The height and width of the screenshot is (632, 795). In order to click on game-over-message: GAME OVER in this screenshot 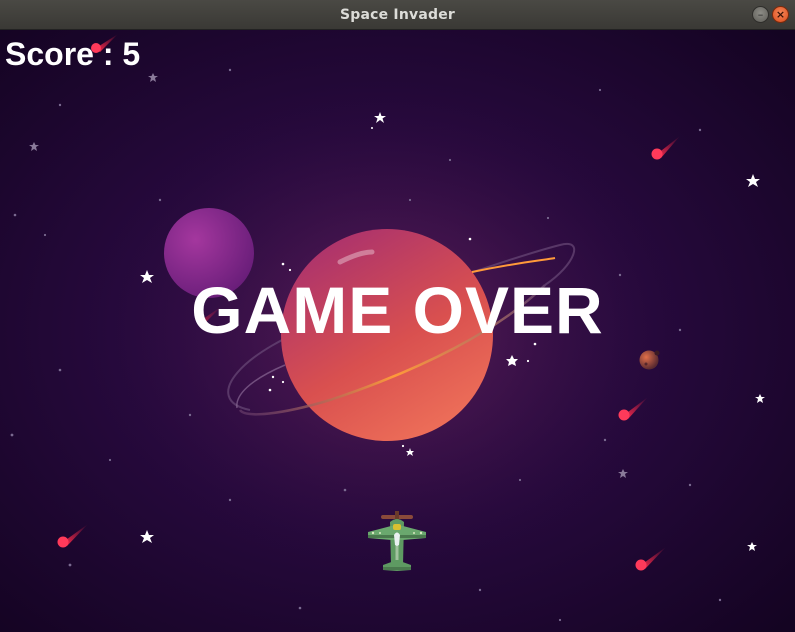, I will do `click(397, 310)`.